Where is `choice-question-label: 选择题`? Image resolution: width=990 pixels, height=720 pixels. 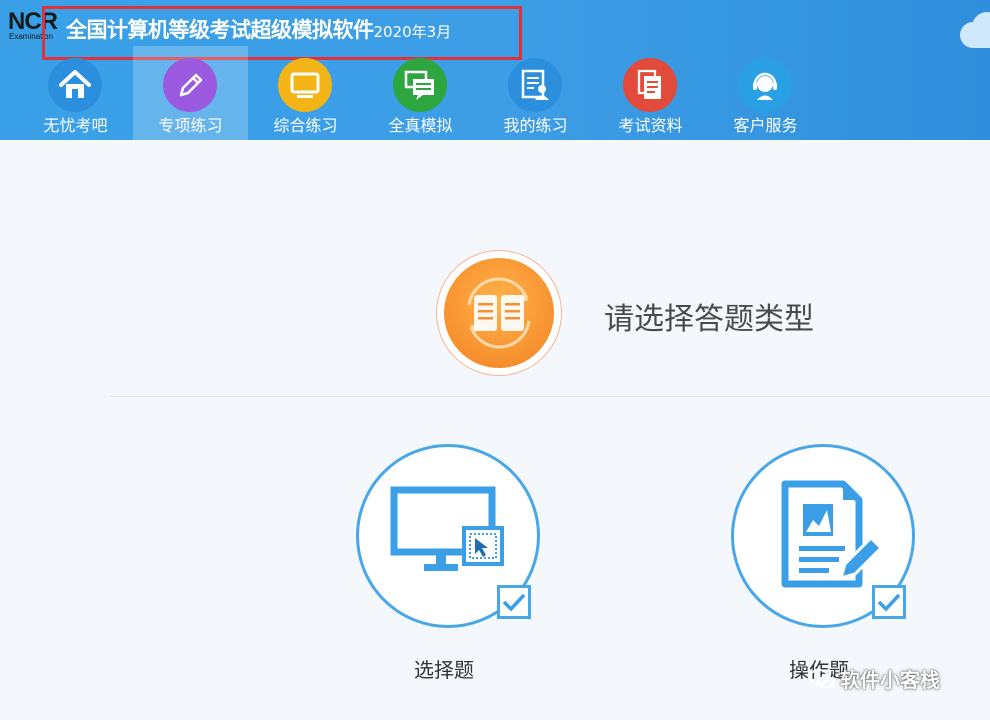
choice-question-label: 选择题 is located at coordinates (444, 670).